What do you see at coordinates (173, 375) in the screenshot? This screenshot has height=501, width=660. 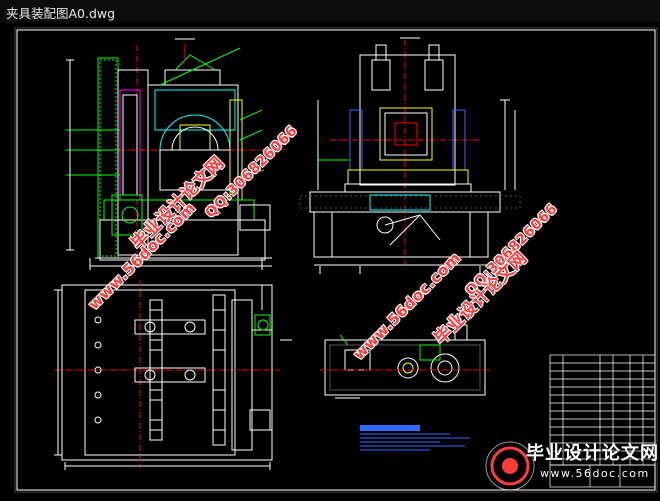 I see `plan-view` at bounding box center [173, 375].